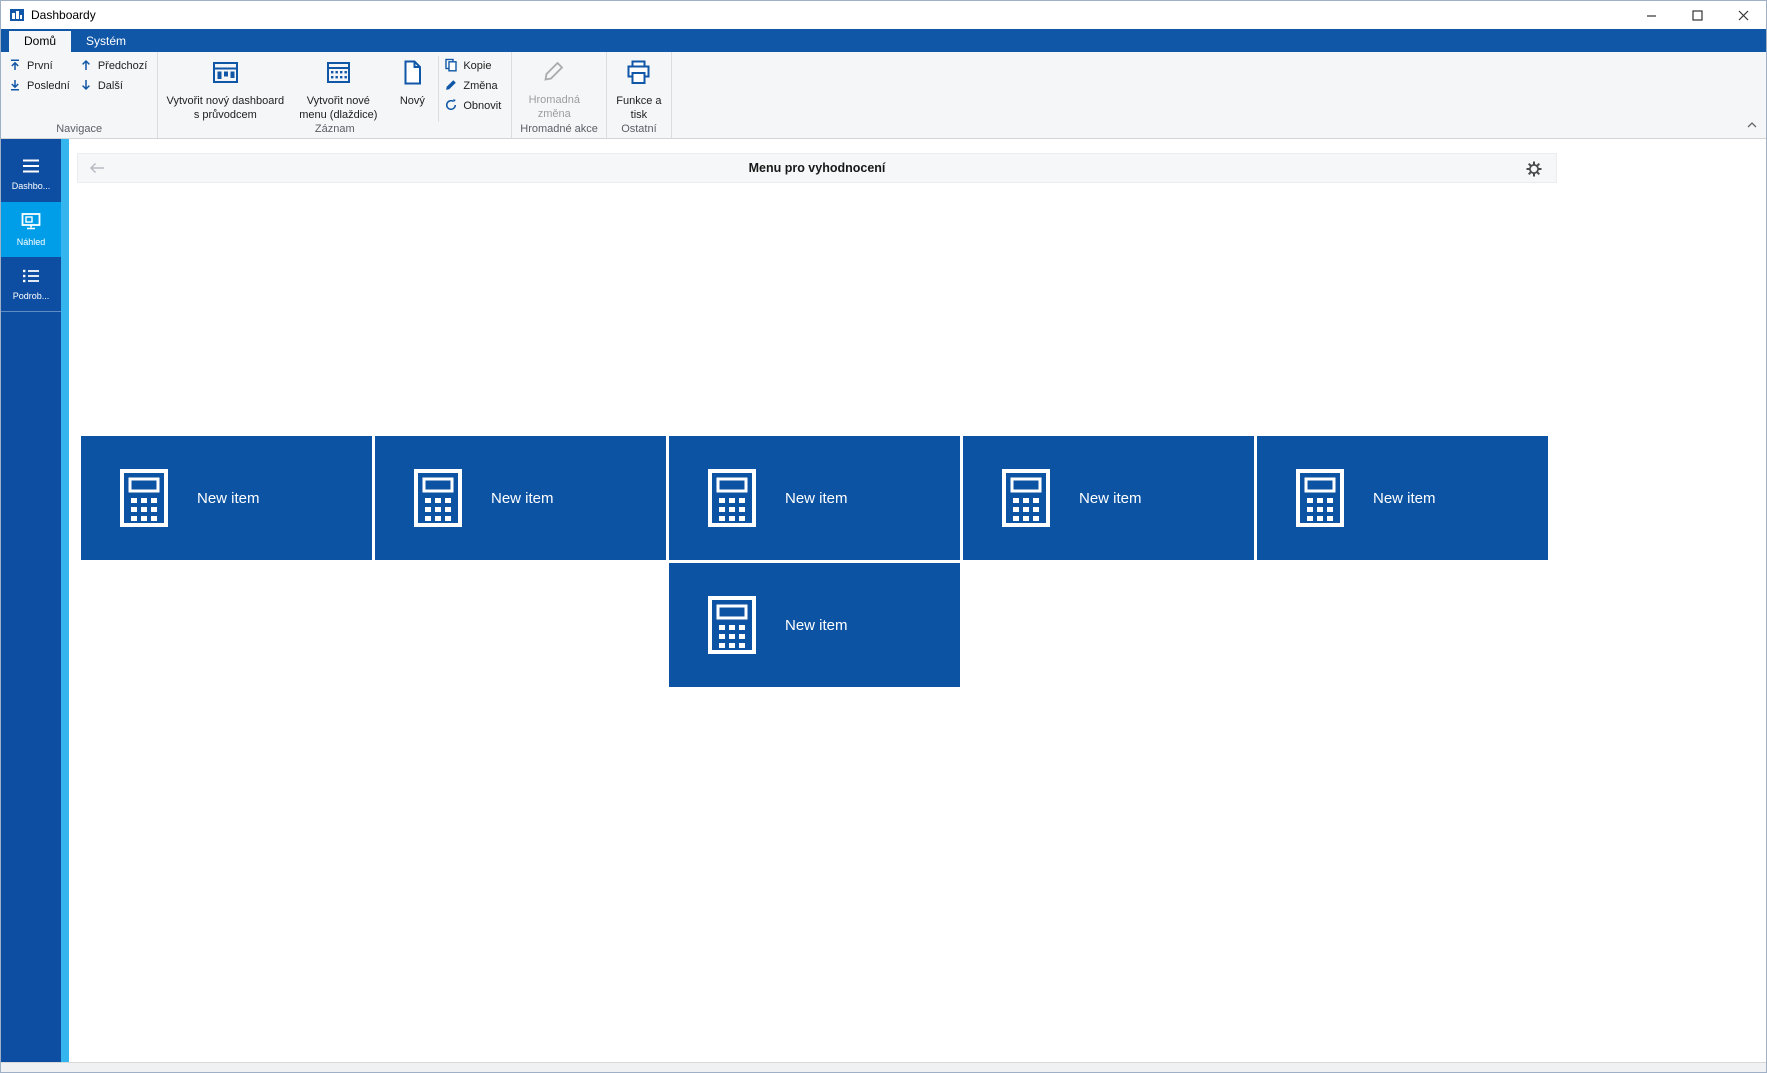 The height and width of the screenshot is (1073, 1767). What do you see at coordinates (638, 75) in the screenshot?
I see `printer-icon` at bounding box center [638, 75].